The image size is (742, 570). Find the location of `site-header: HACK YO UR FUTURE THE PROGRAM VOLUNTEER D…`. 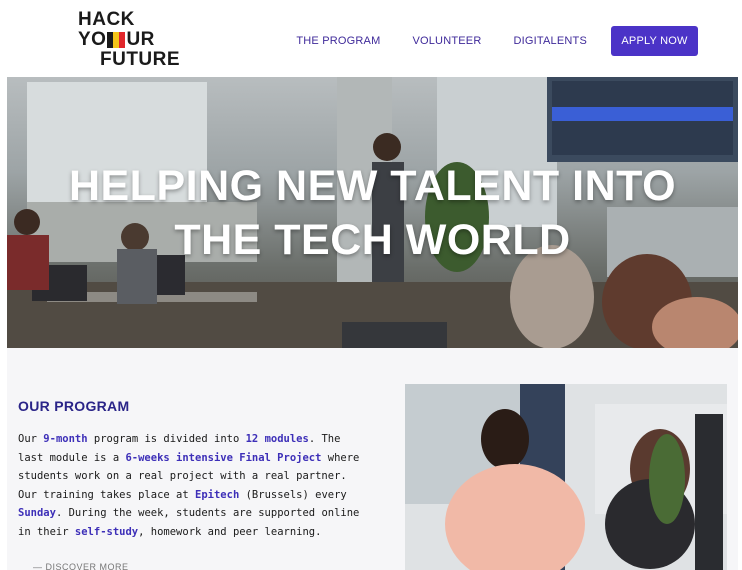

site-header: HACK YO UR FUTURE THE PROGRAM VOLUNTEER D… is located at coordinates (371, 38).